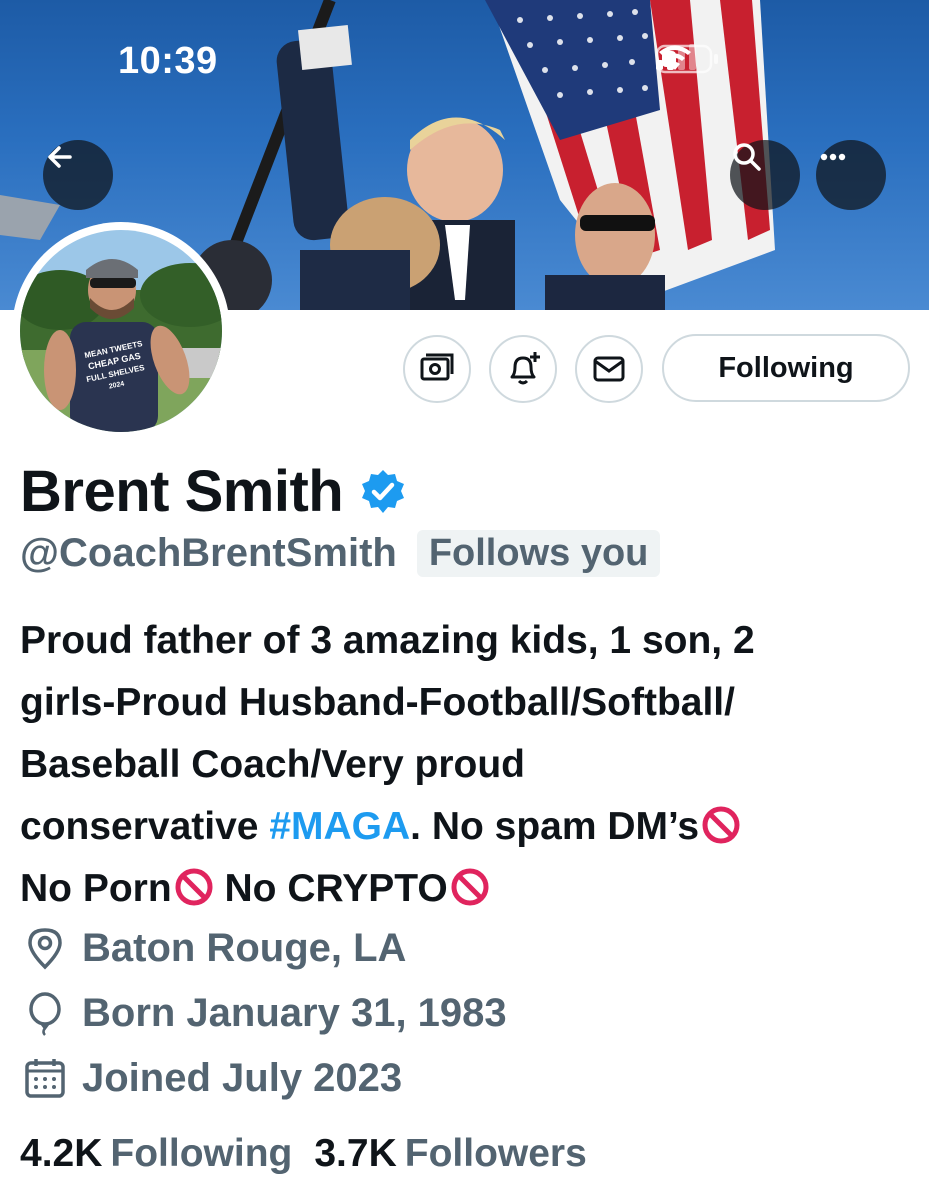 The height and width of the screenshot is (1200, 929). What do you see at coordinates (747, 157) in the screenshot?
I see `search-icon` at bounding box center [747, 157].